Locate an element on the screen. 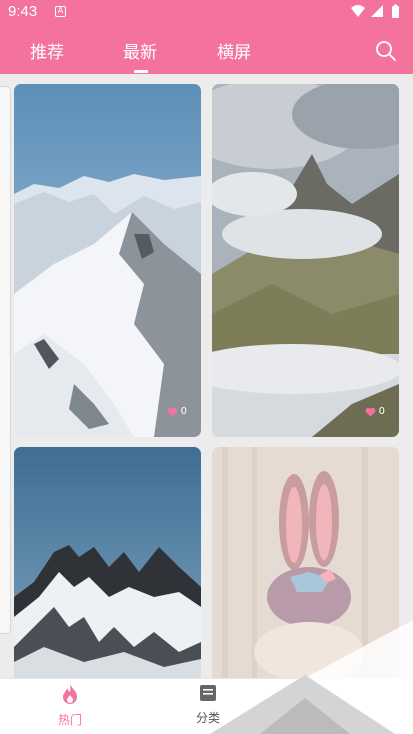 This screenshot has height=734, width=413. status-time: 9:43 is located at coordinates (23, 11).